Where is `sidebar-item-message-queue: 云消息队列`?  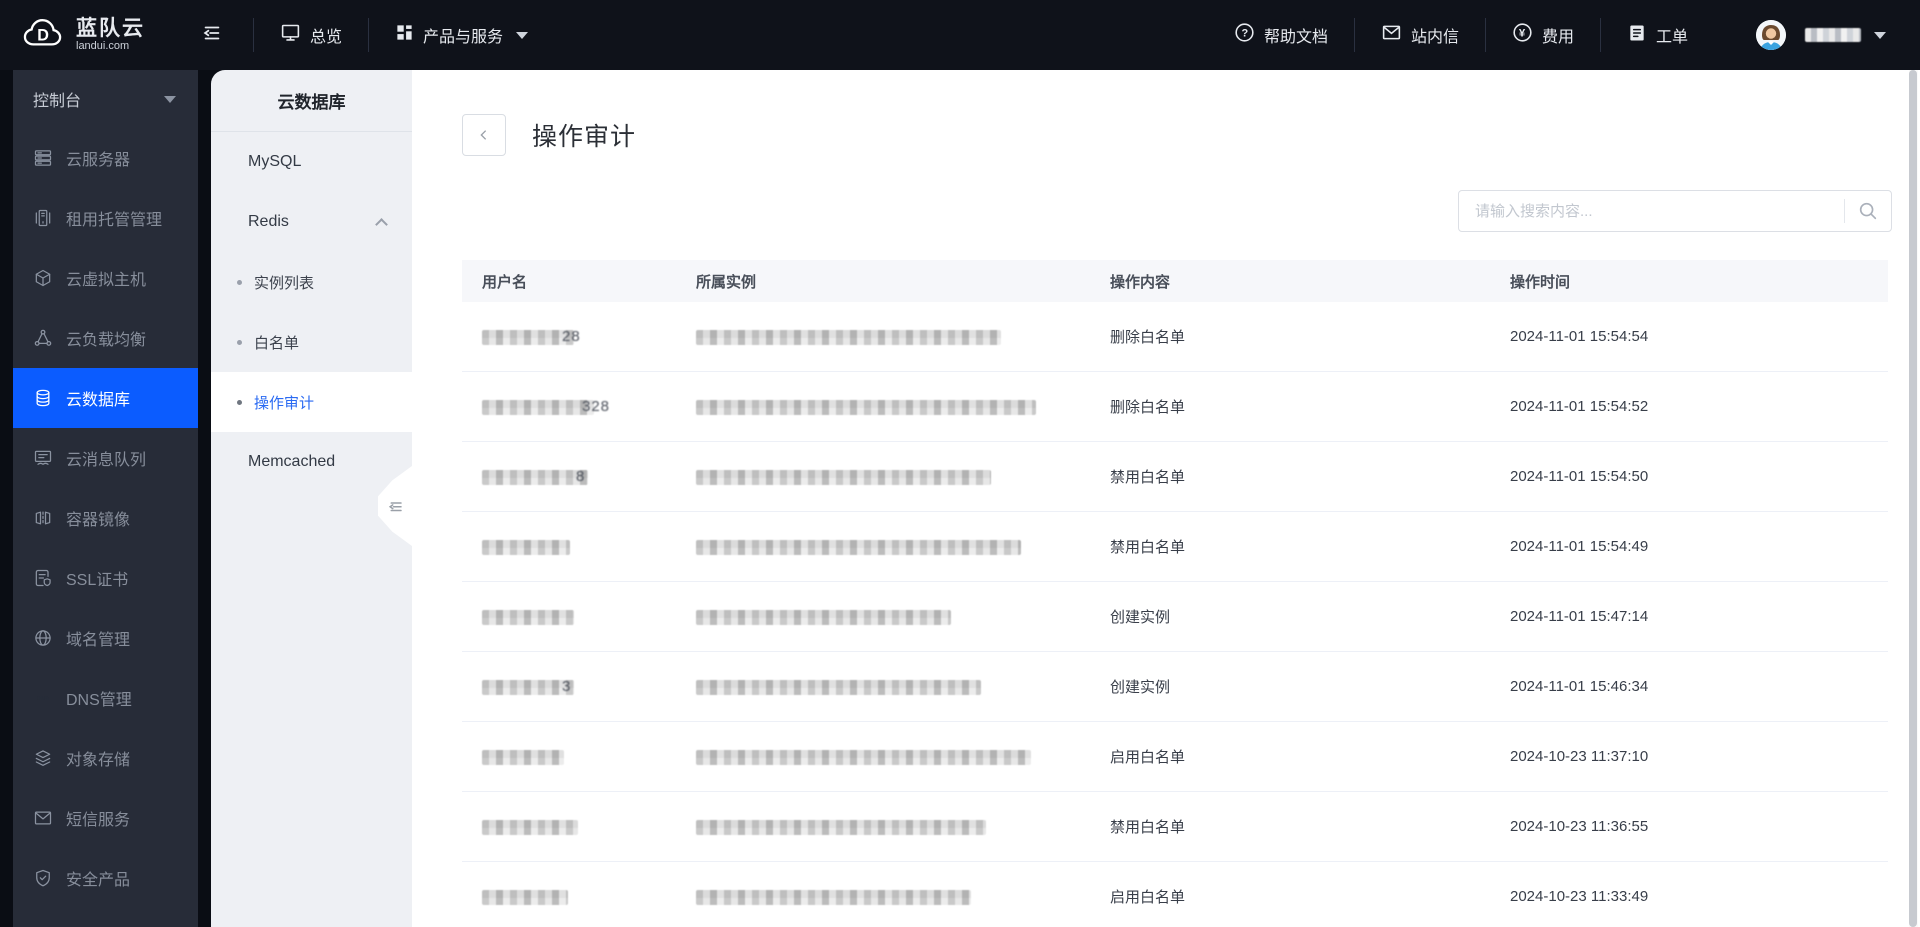
sidebar-item-message-queue: 云消息队列 is located at coordinates (105, 458).